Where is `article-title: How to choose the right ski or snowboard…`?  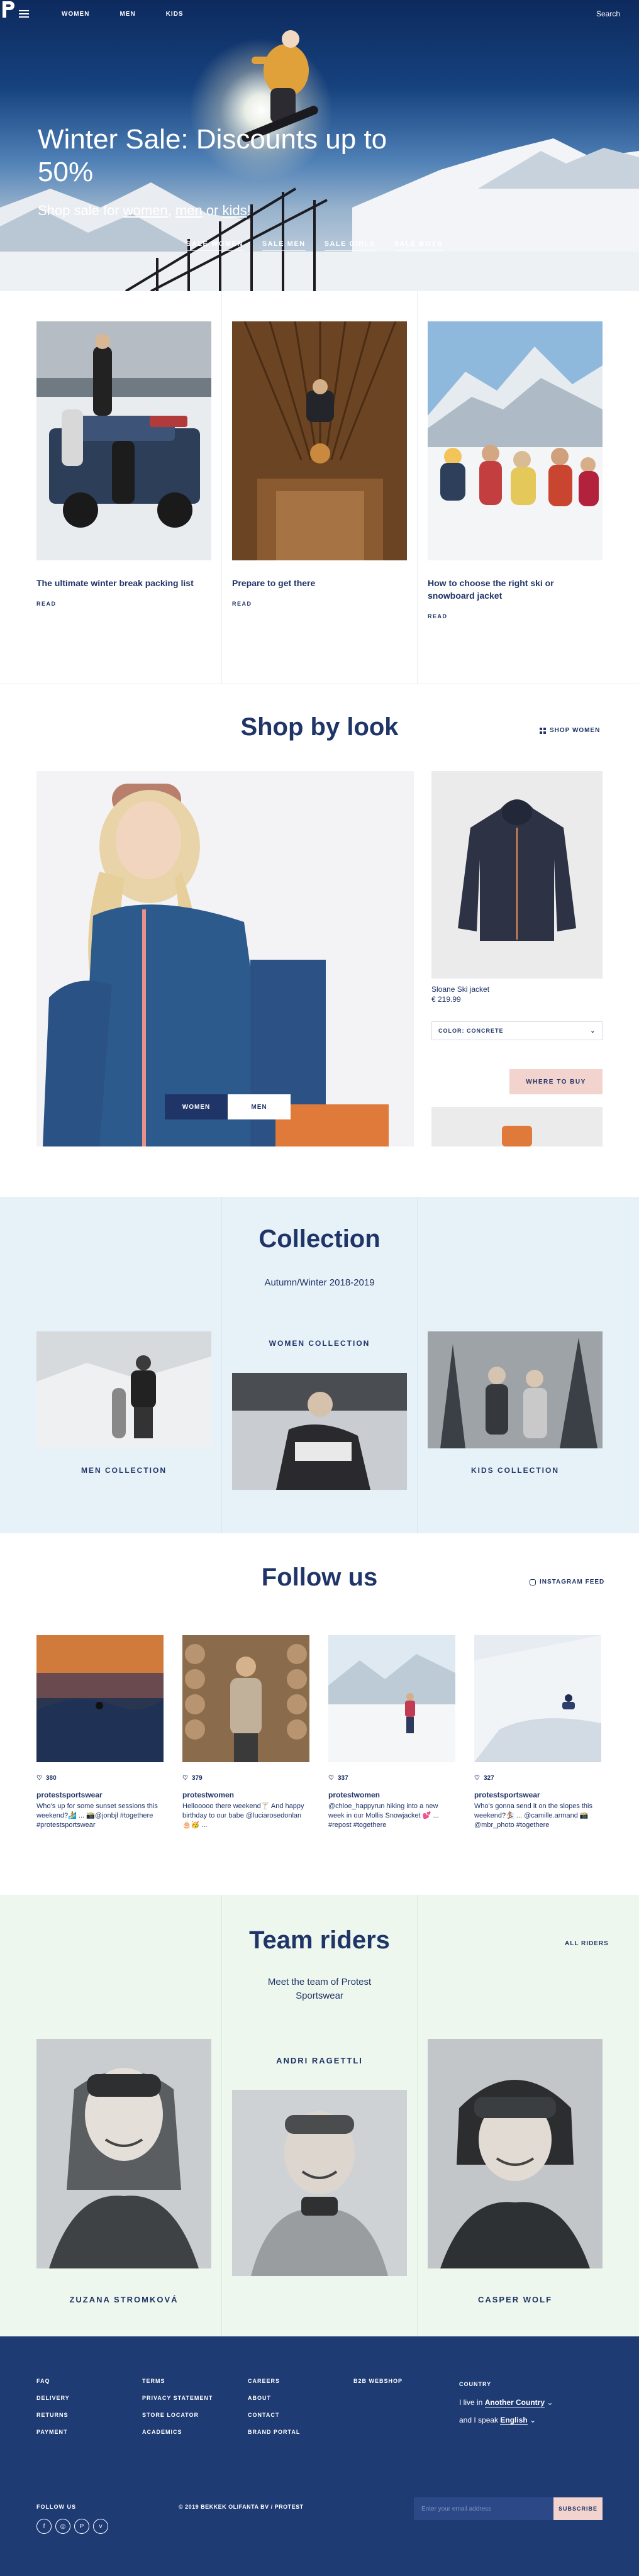
article-title: How to choose the right ski or snowboard… is located at coordinates (515, 589).